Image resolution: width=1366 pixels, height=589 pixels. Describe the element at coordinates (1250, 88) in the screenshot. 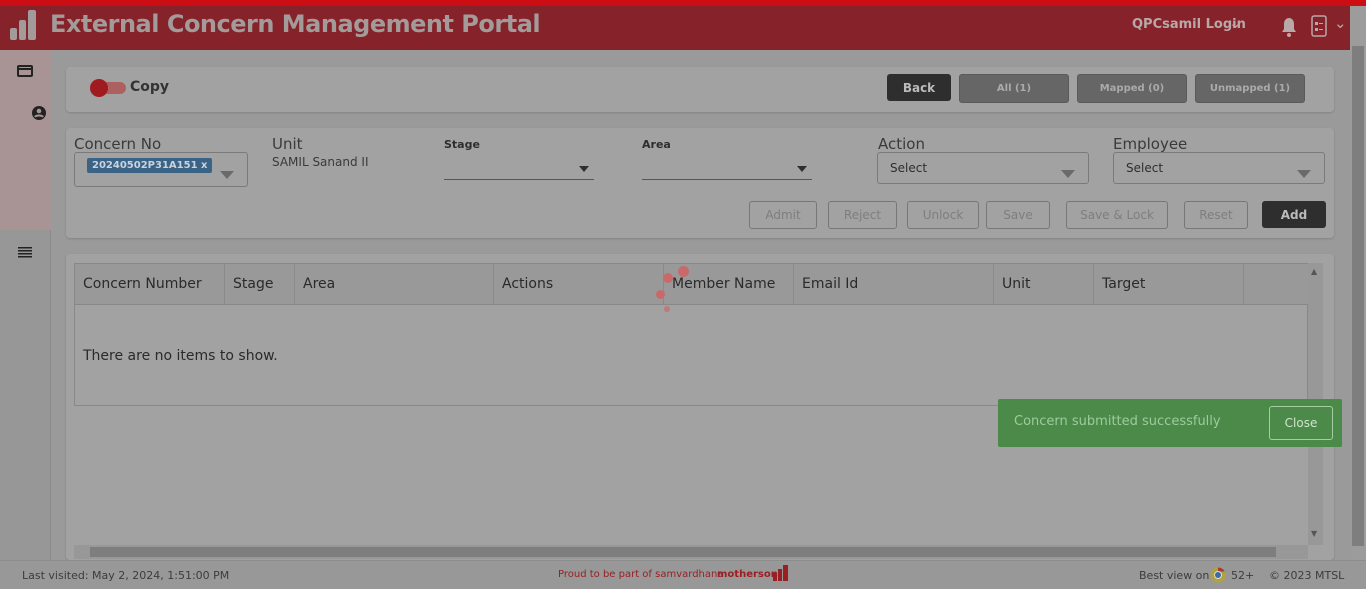

I see `unmapped-filter-button: Unmapped (1)` at that location.